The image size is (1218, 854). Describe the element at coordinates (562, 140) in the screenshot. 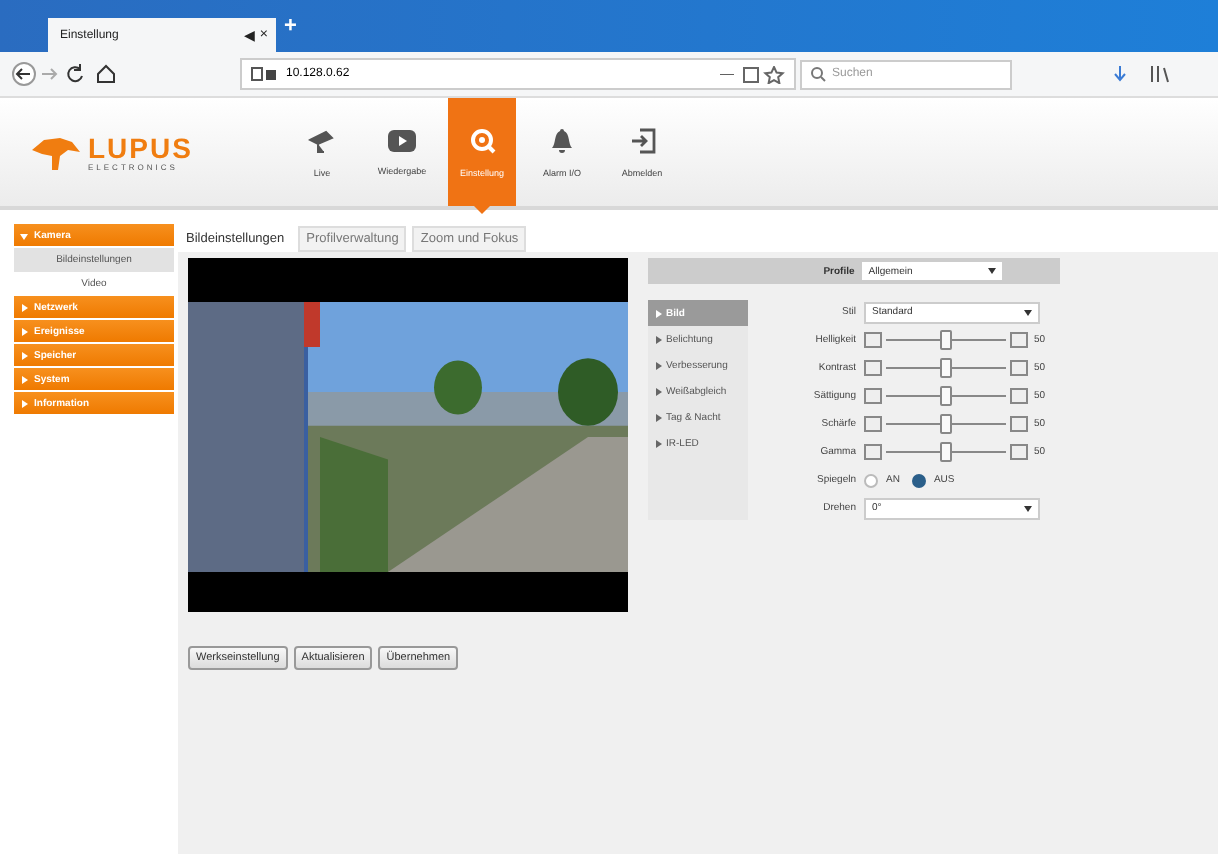

I see `bell-icon` at that location.